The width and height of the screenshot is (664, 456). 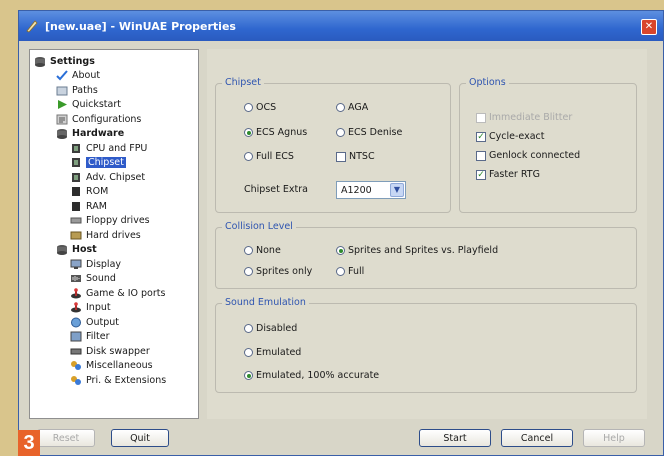 What do you see at coordinates (114, 206) in the screenshot?
I see `tree-item-ram: RAM` at bounding box center [114, 206].